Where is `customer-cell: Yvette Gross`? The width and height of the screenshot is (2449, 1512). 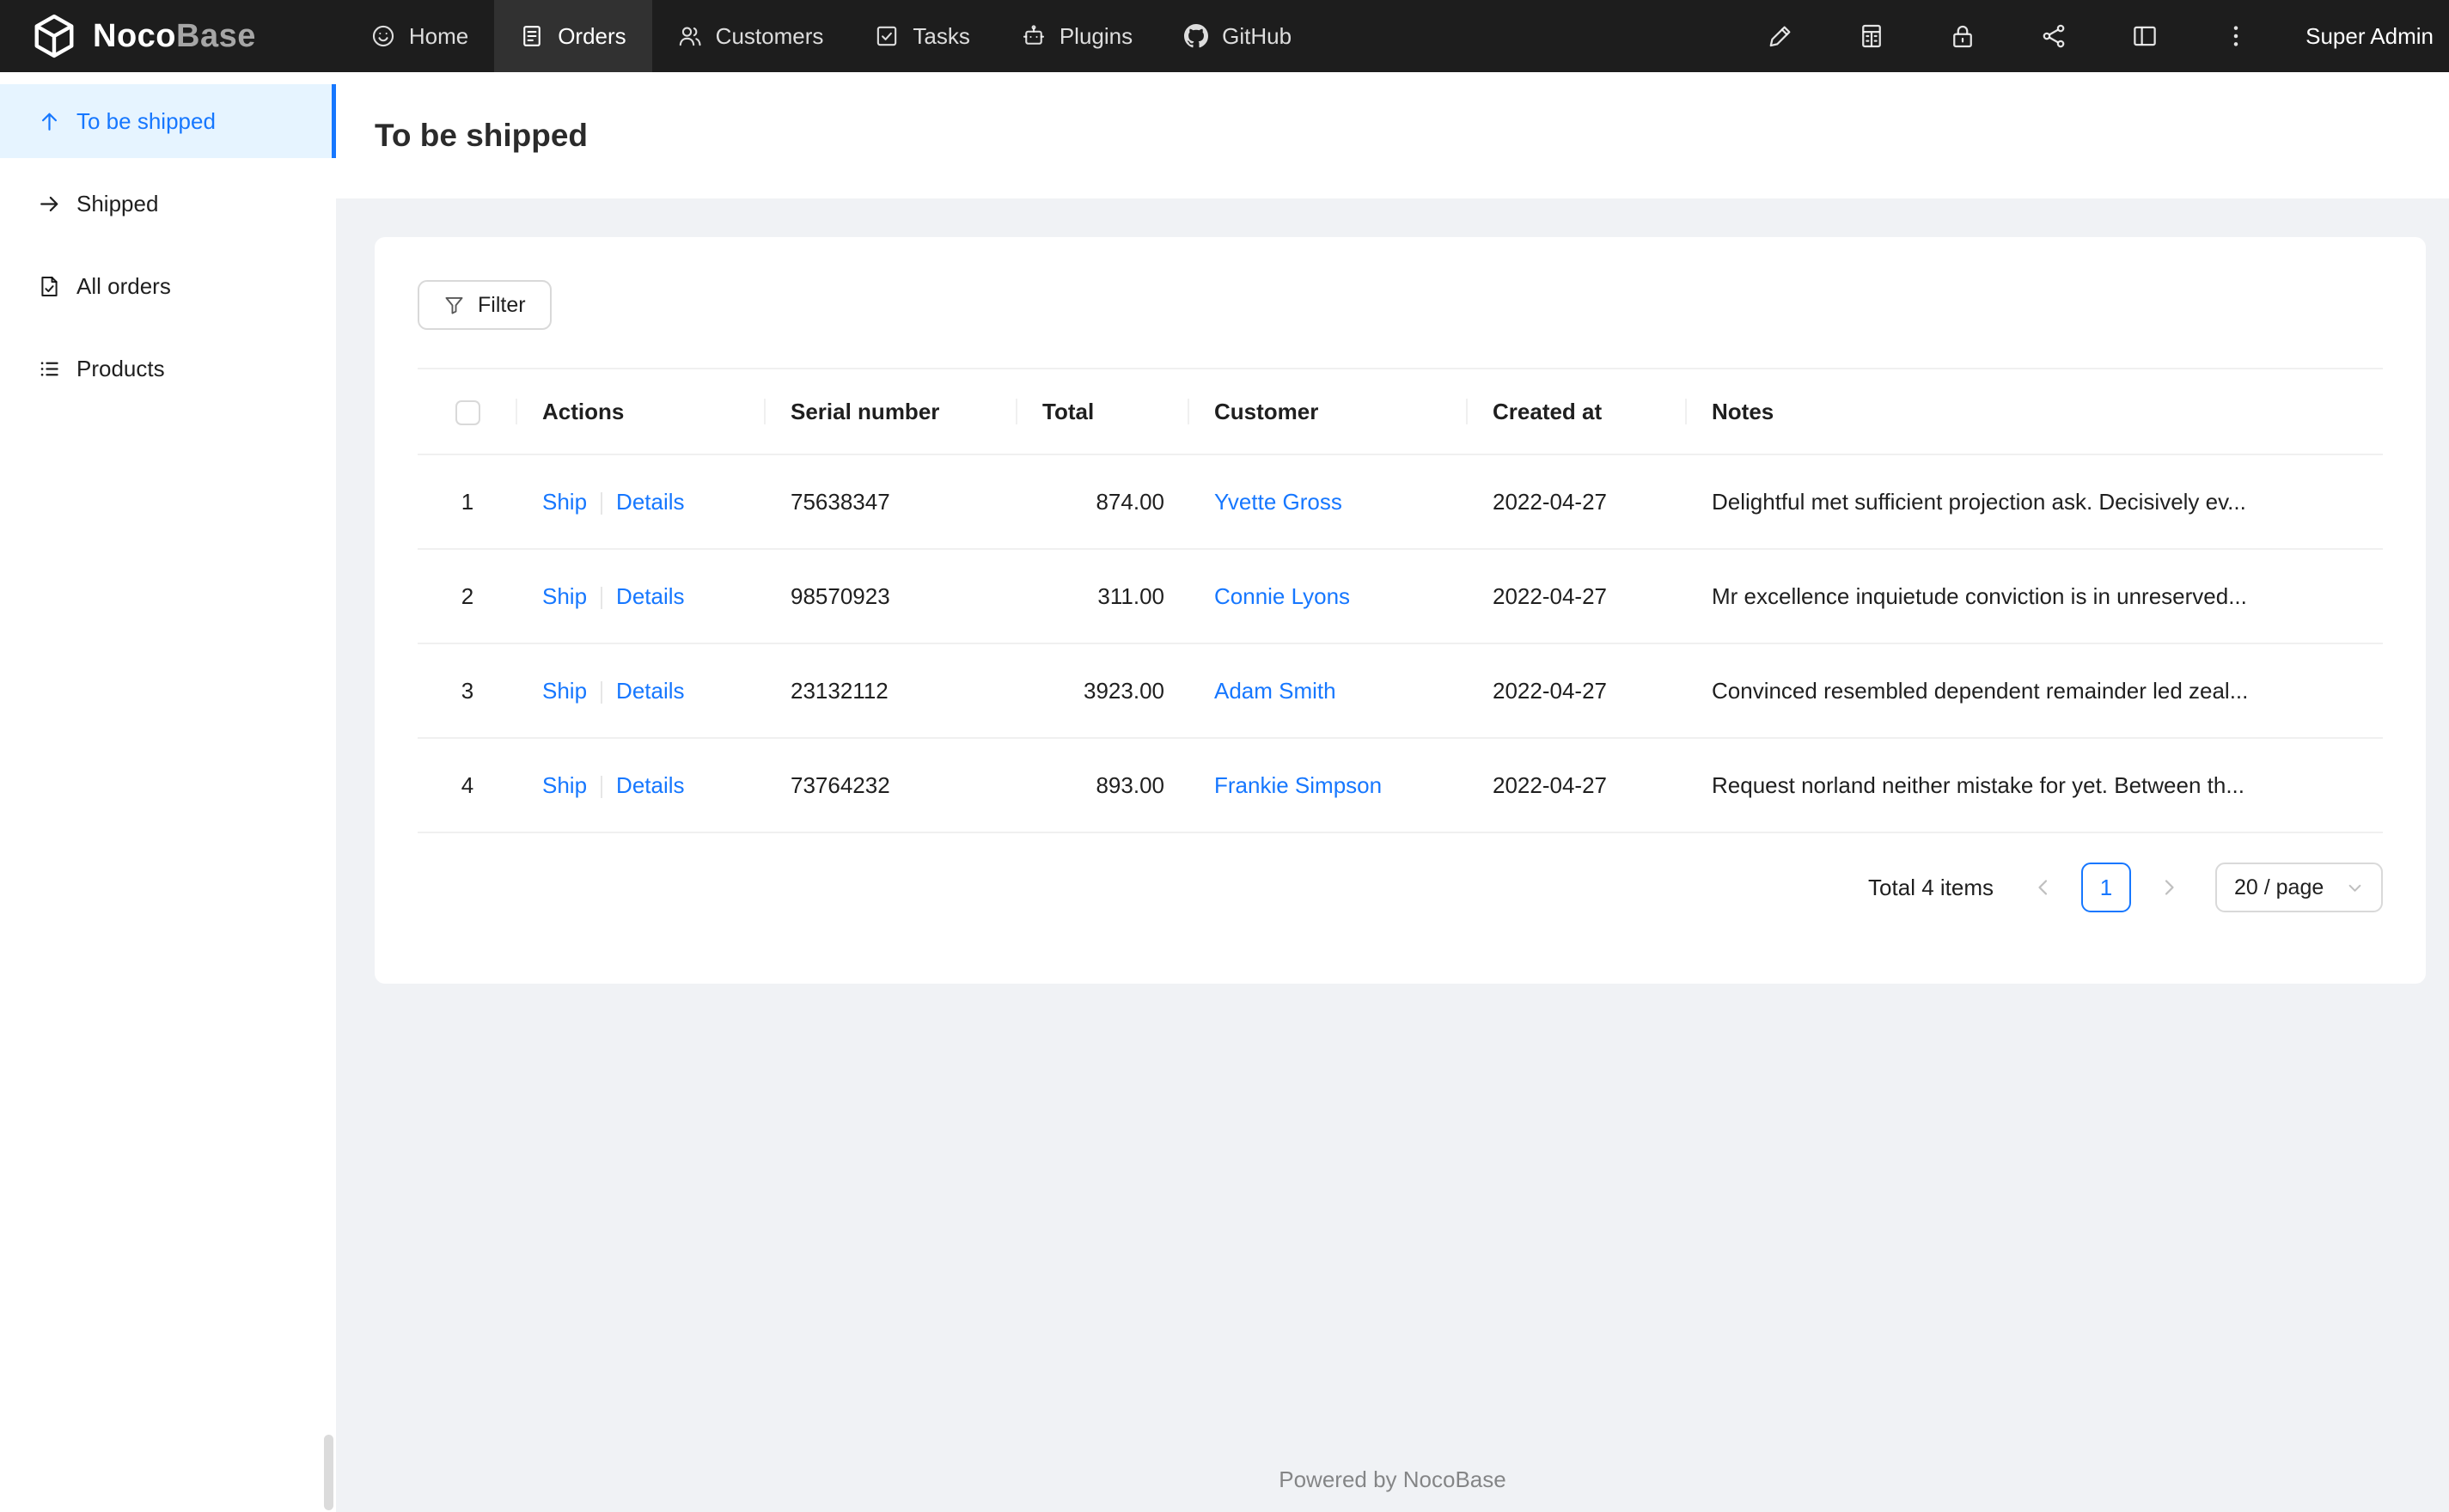 customer-cell: Yvette Gross is located at coordinates (1328, 502).